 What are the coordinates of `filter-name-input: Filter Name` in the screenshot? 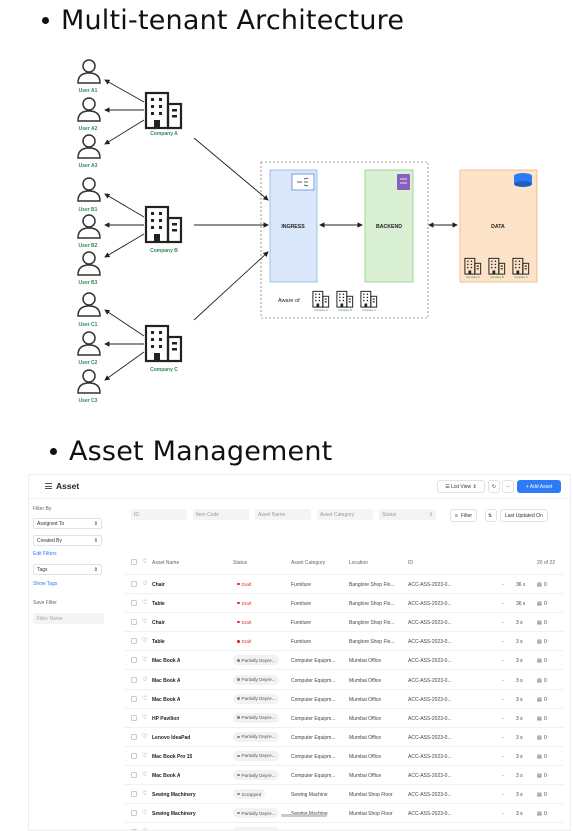 It's located at (68, 618).